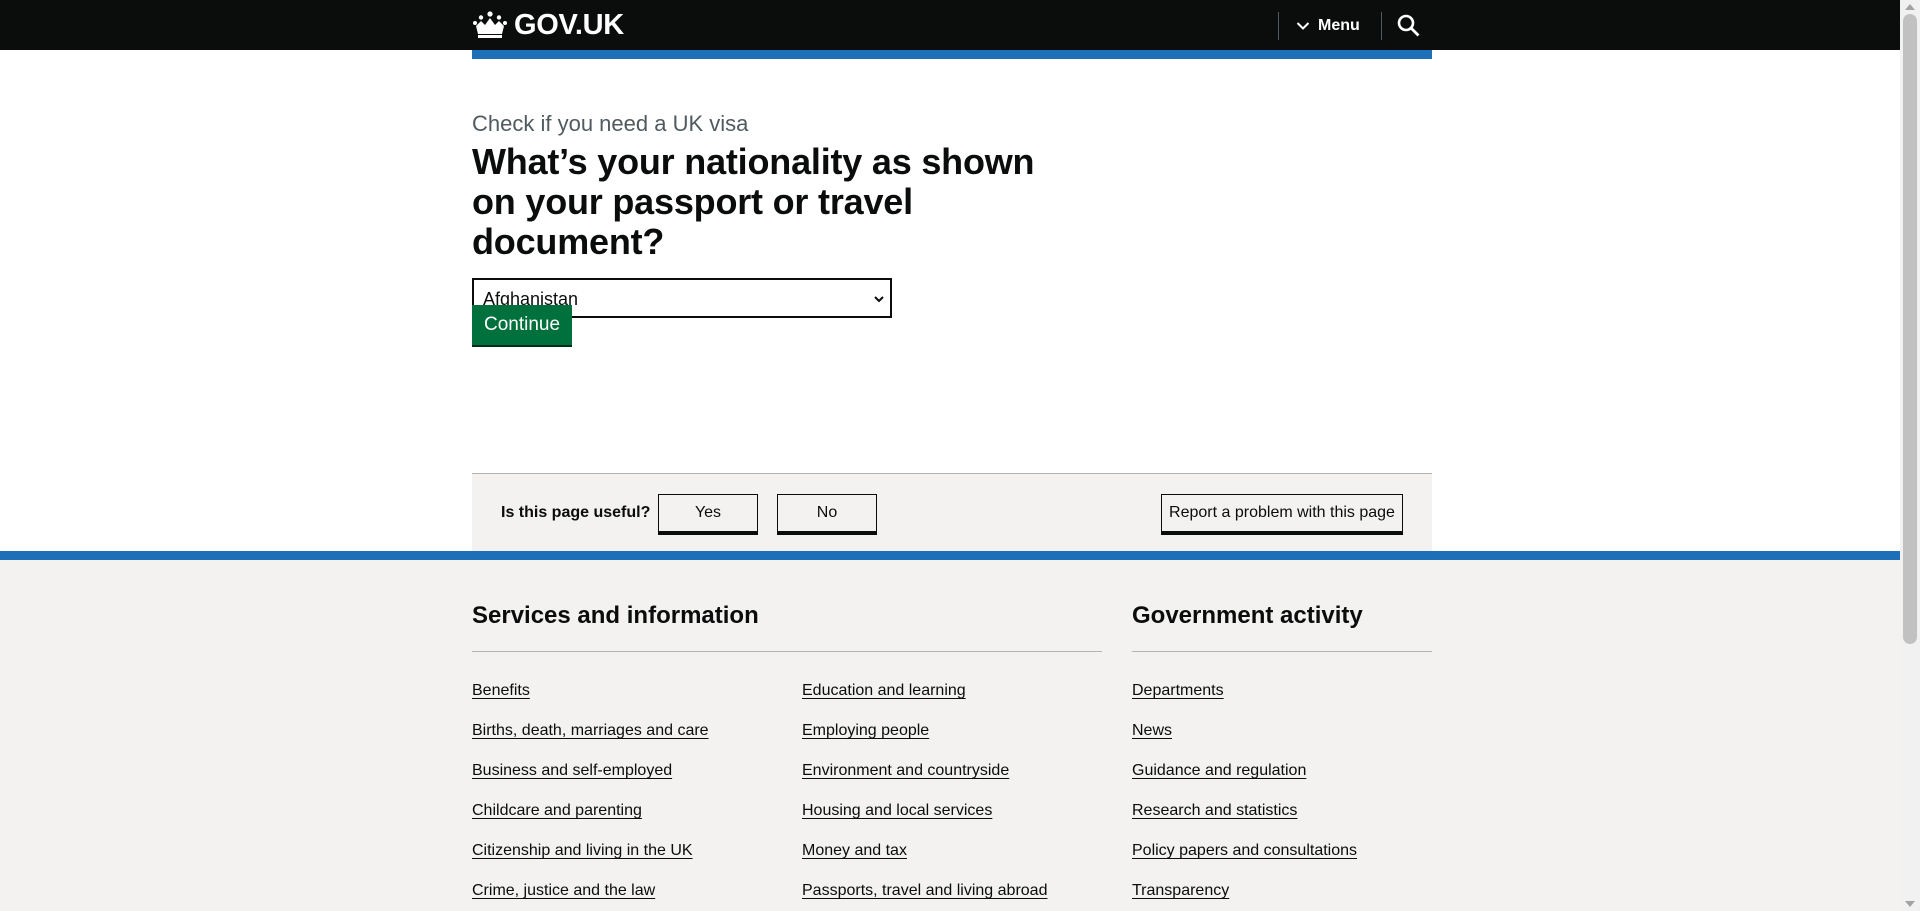 The height and width of the screenshot is (911, 1920). I want to click on page-caption: Check if you need a UK visa, so click(610, 123).